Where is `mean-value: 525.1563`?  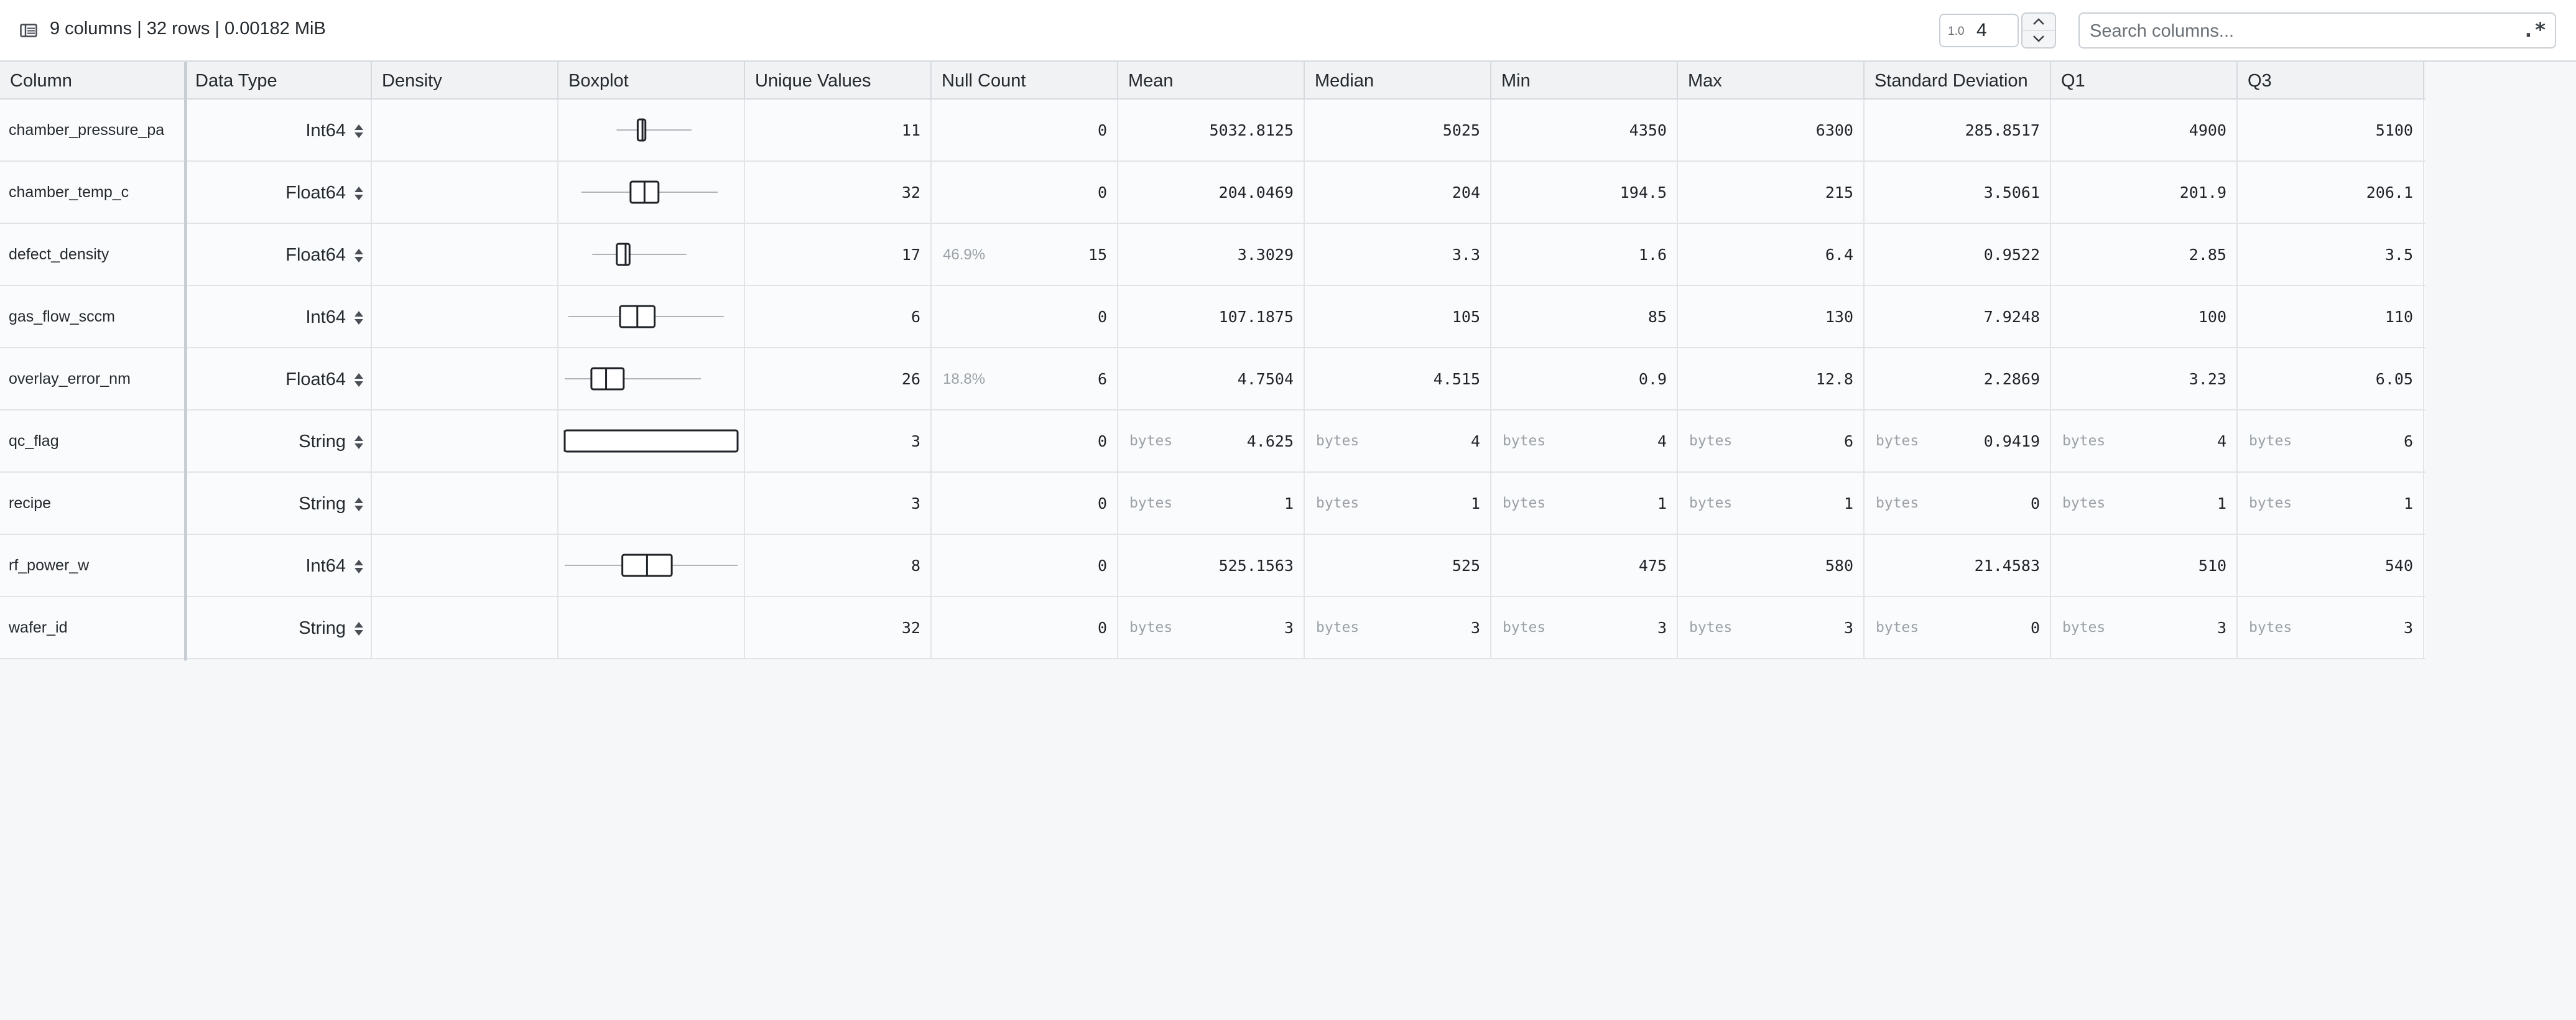 mean-value: 525.1563 is located at coordinates (1256, 566).